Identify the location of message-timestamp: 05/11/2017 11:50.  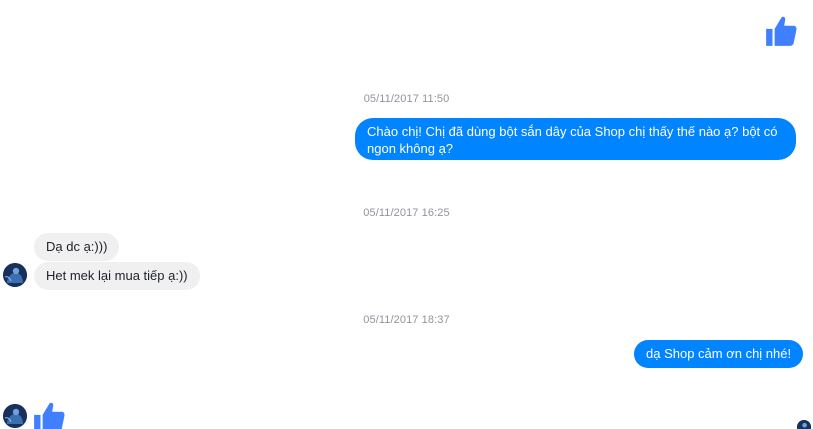
(406, 99).